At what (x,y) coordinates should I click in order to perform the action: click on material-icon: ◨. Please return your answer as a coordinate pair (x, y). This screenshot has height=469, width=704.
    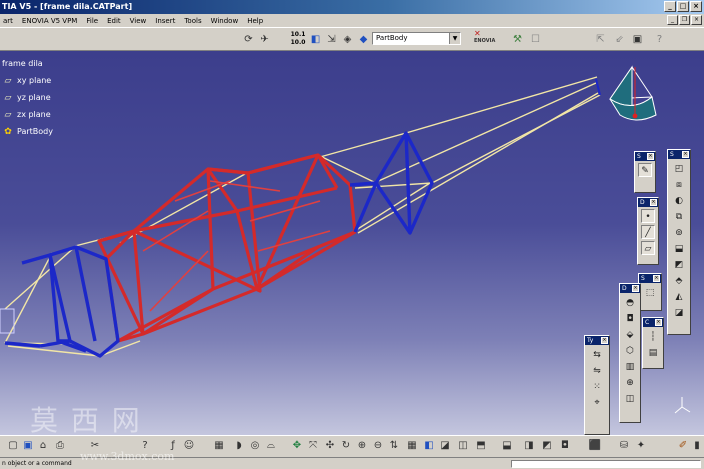
    Looking at the image, I should click on (529, 446).